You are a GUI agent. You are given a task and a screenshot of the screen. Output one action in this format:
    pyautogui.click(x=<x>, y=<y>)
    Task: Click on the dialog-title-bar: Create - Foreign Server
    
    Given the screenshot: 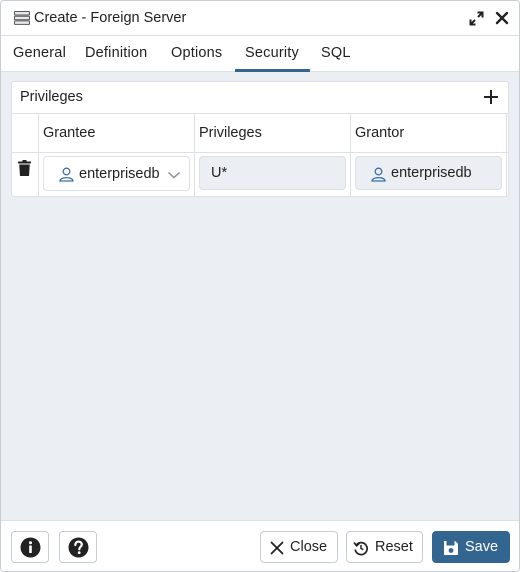 What is the action you would take?
    pyautogui.click(x=260, y=18)
    